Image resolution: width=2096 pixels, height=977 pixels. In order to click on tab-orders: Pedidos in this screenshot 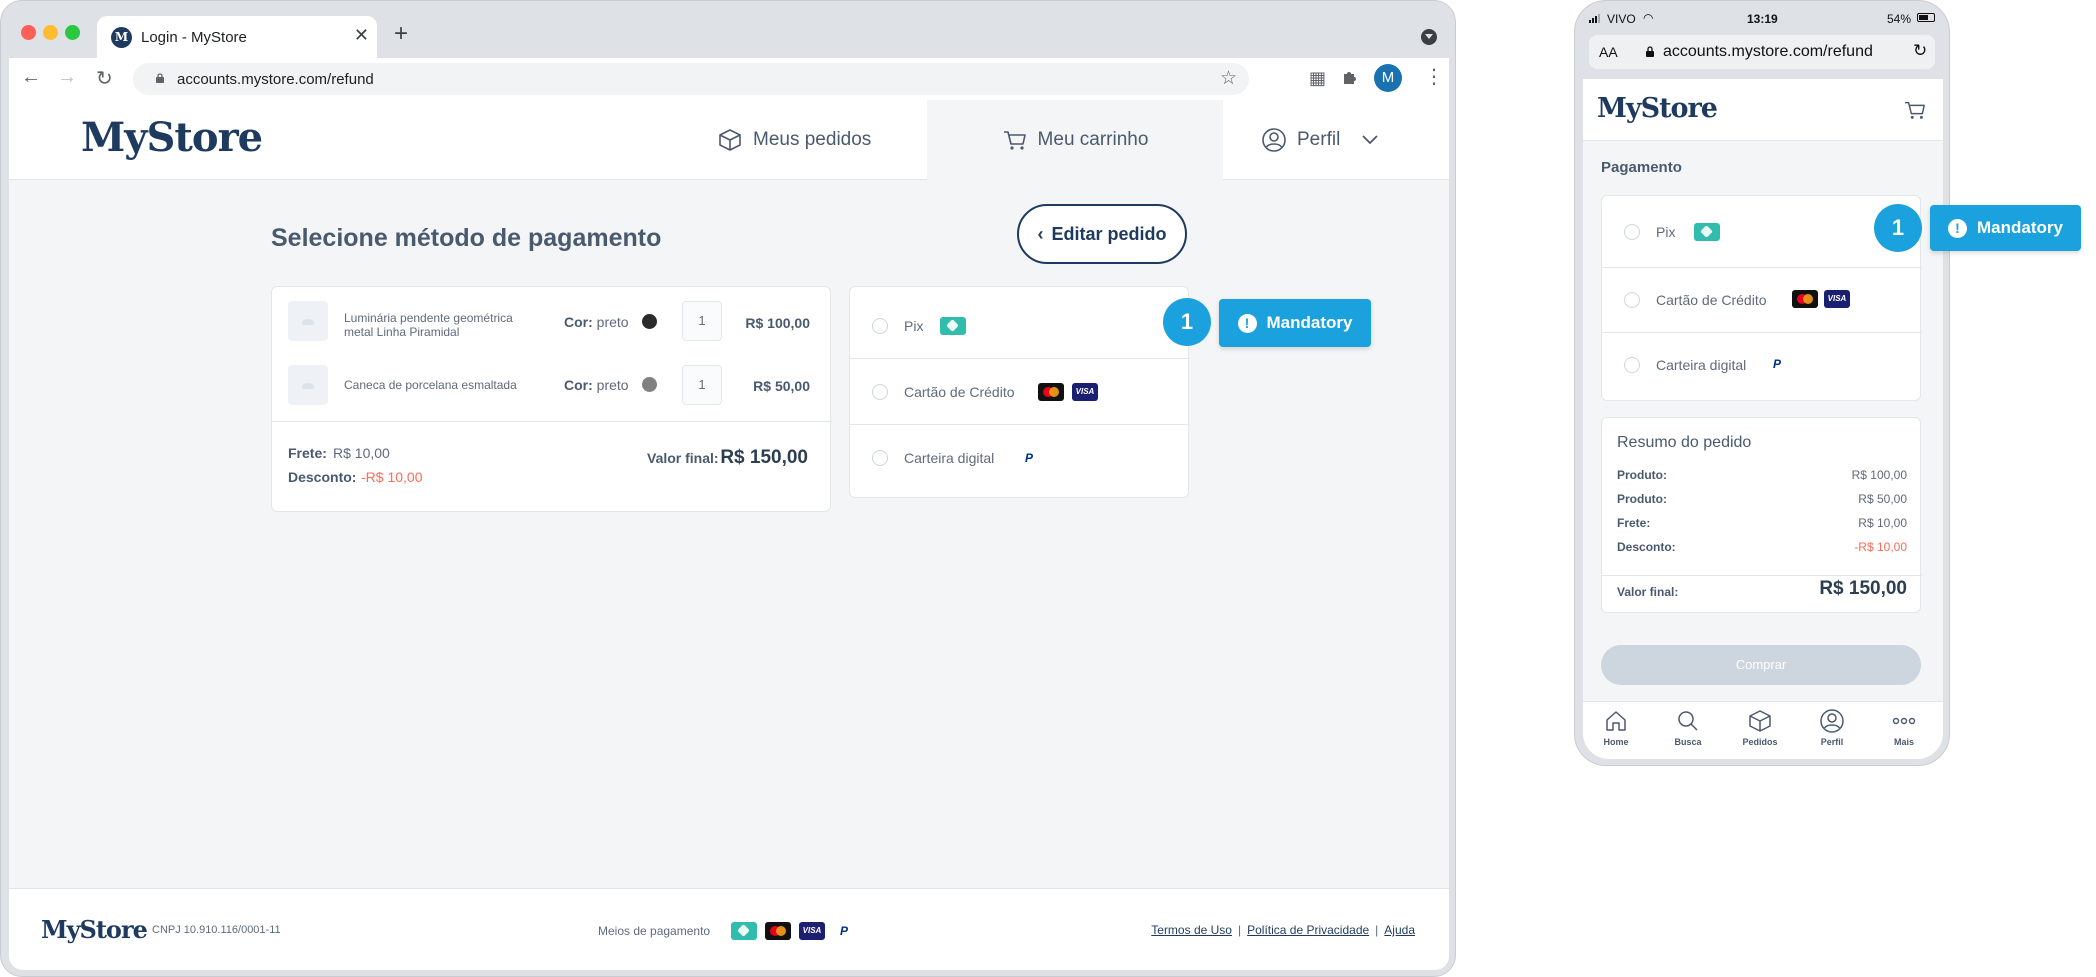, I will do `click(1760, 727)`.